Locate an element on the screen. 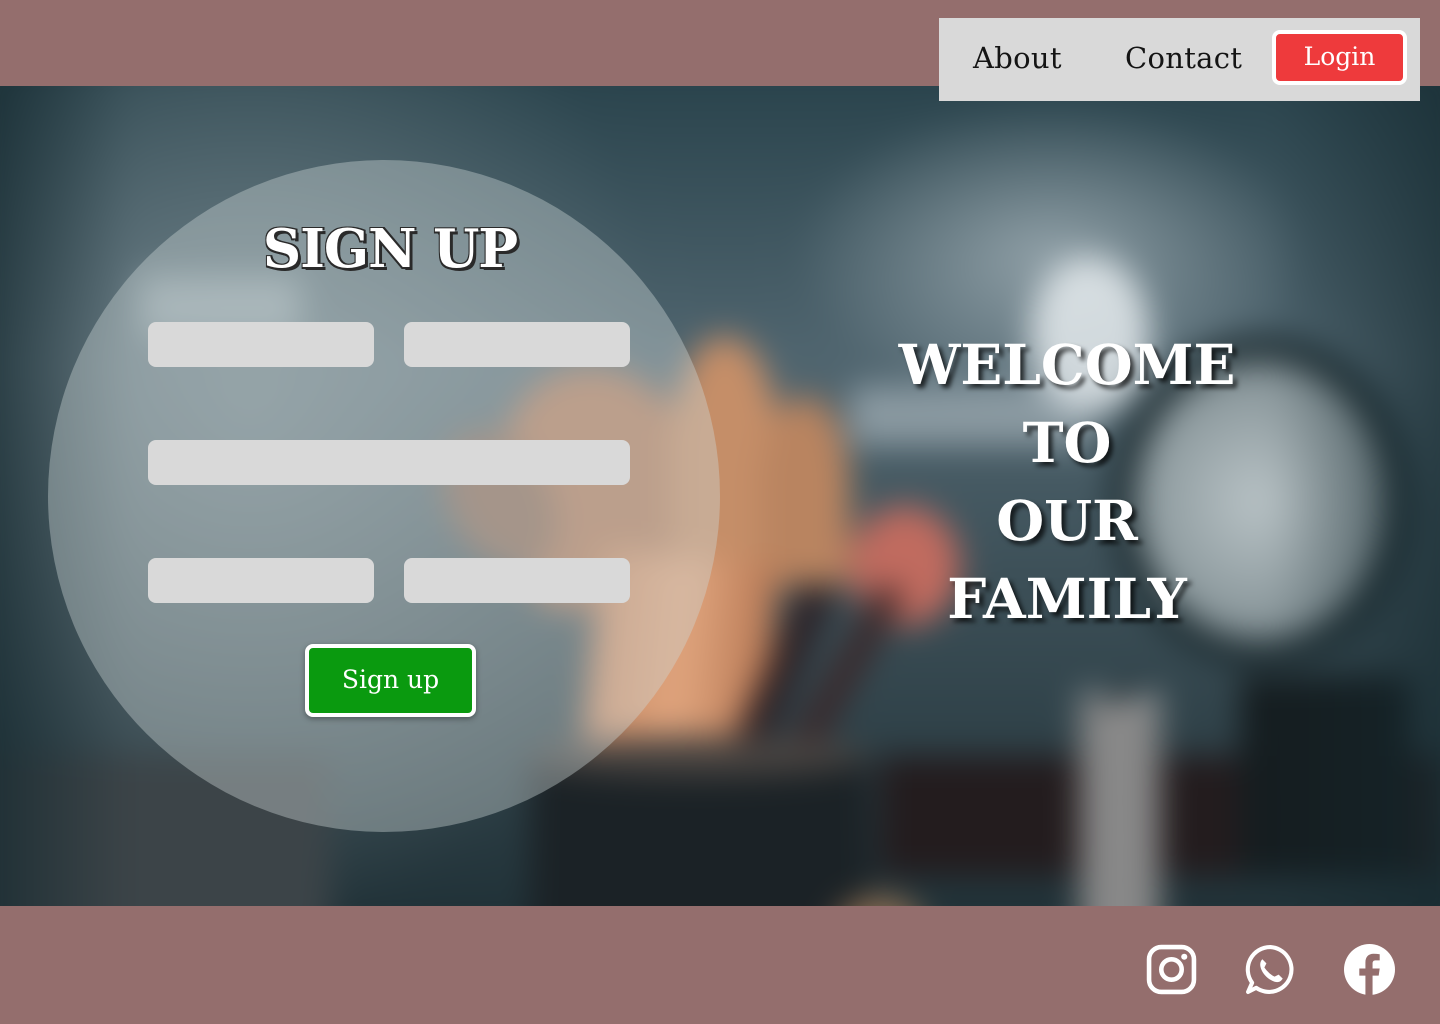 The image size is (1440, 1024). whatsapp-icon is located at coordinates (1270, 969).